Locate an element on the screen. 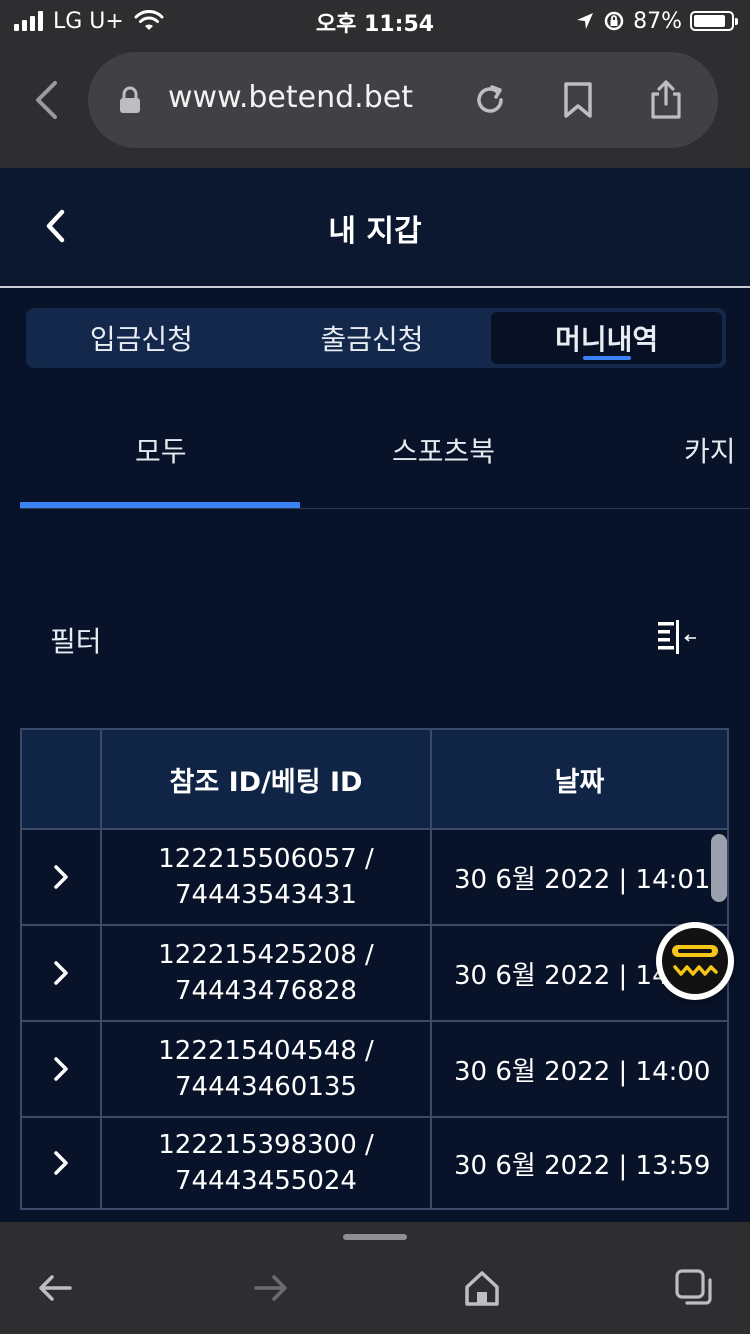 The image size is (750, 1334). chevron-left-icon is located at coordinates (46, 100).